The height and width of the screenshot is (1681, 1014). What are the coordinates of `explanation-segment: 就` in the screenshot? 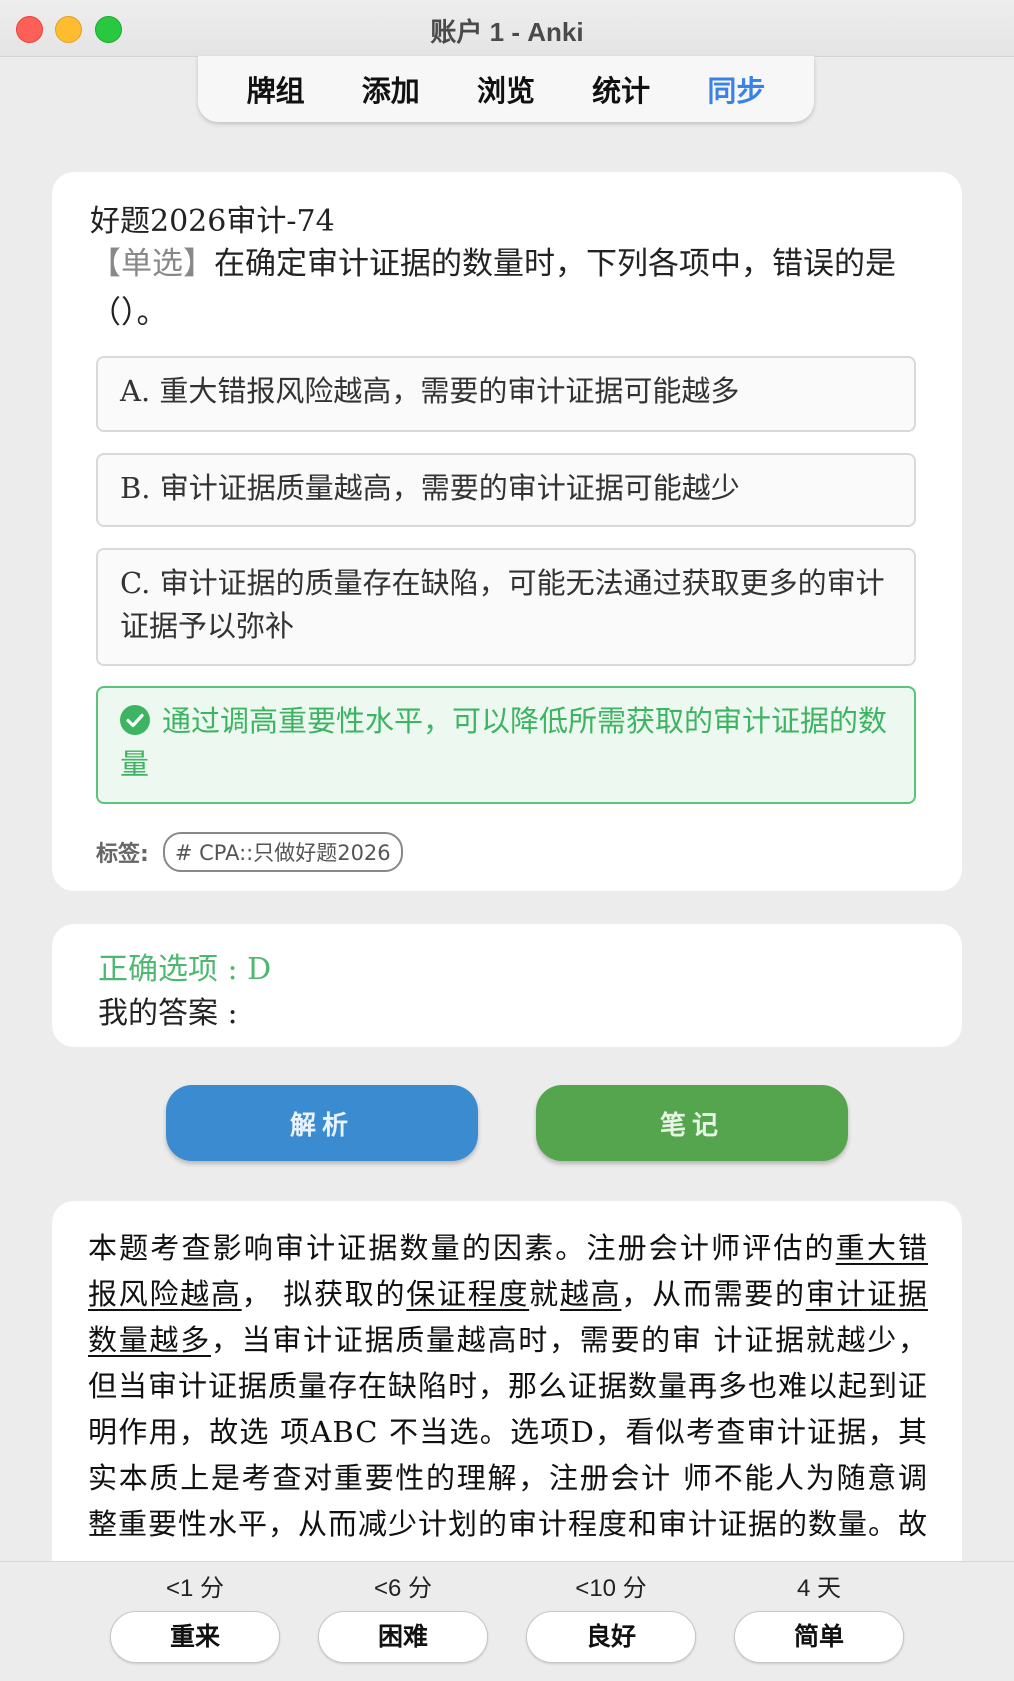 It's located at (544, 1294).